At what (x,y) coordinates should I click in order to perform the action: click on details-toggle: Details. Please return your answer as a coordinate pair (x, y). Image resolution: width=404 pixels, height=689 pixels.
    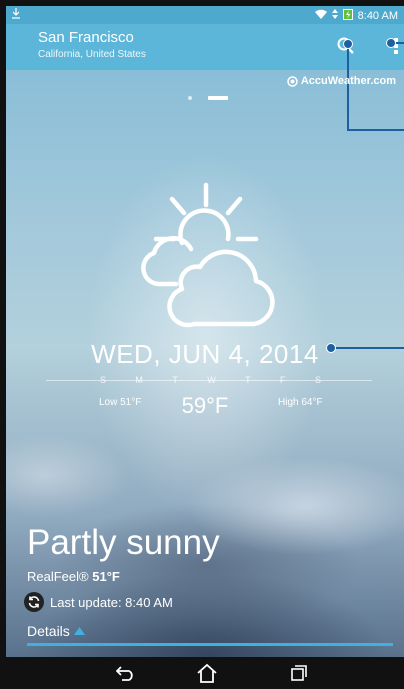
    Looking at the image, I should click on (56, 631).